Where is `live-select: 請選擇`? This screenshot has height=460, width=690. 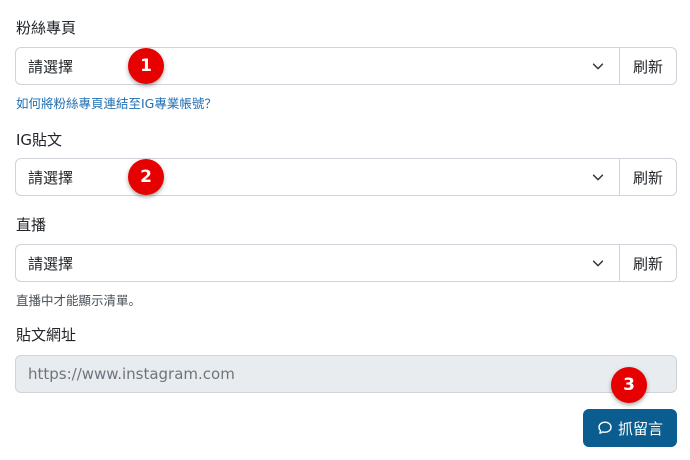 live-select: 請選擇 is located at coordinates (317, 263).